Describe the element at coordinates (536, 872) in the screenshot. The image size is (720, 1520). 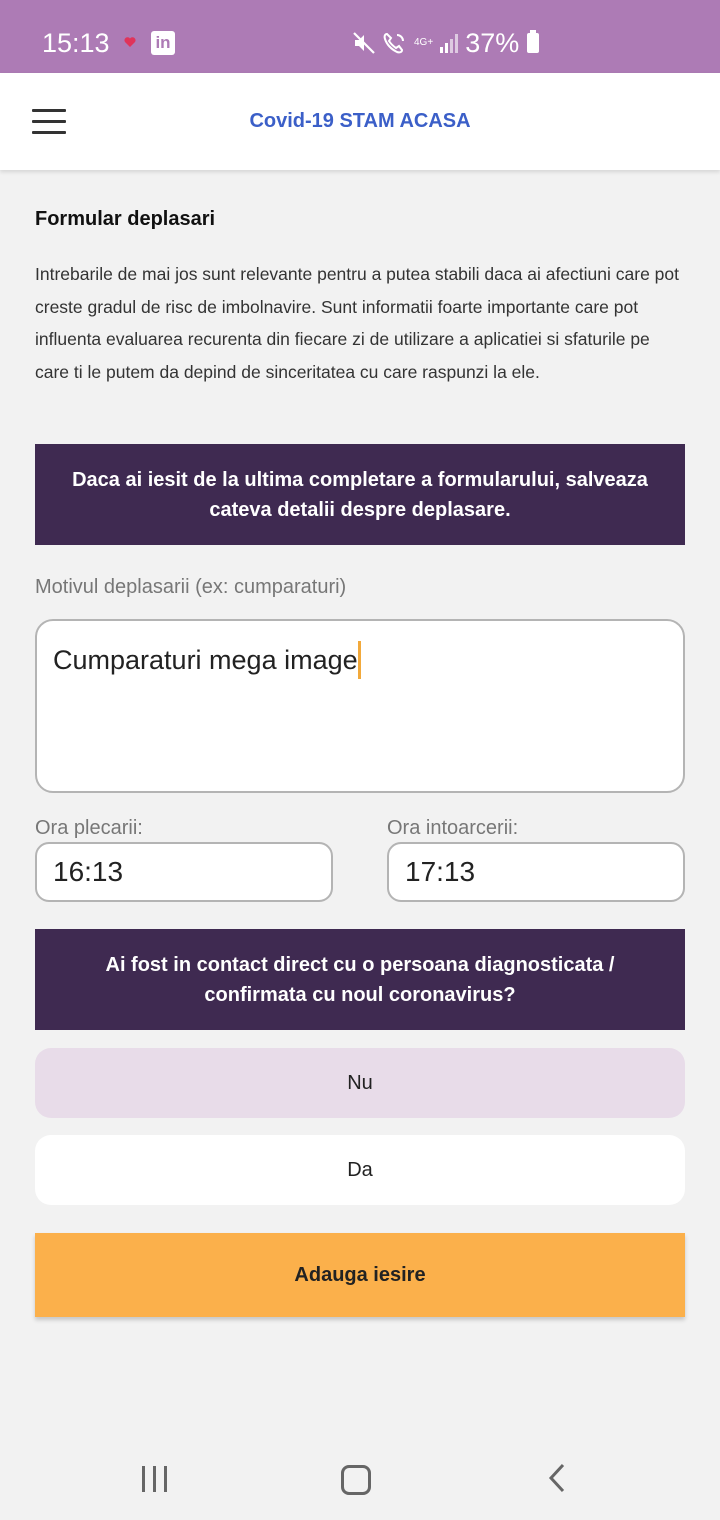
I see `return-time-input: 17:13` at that location.